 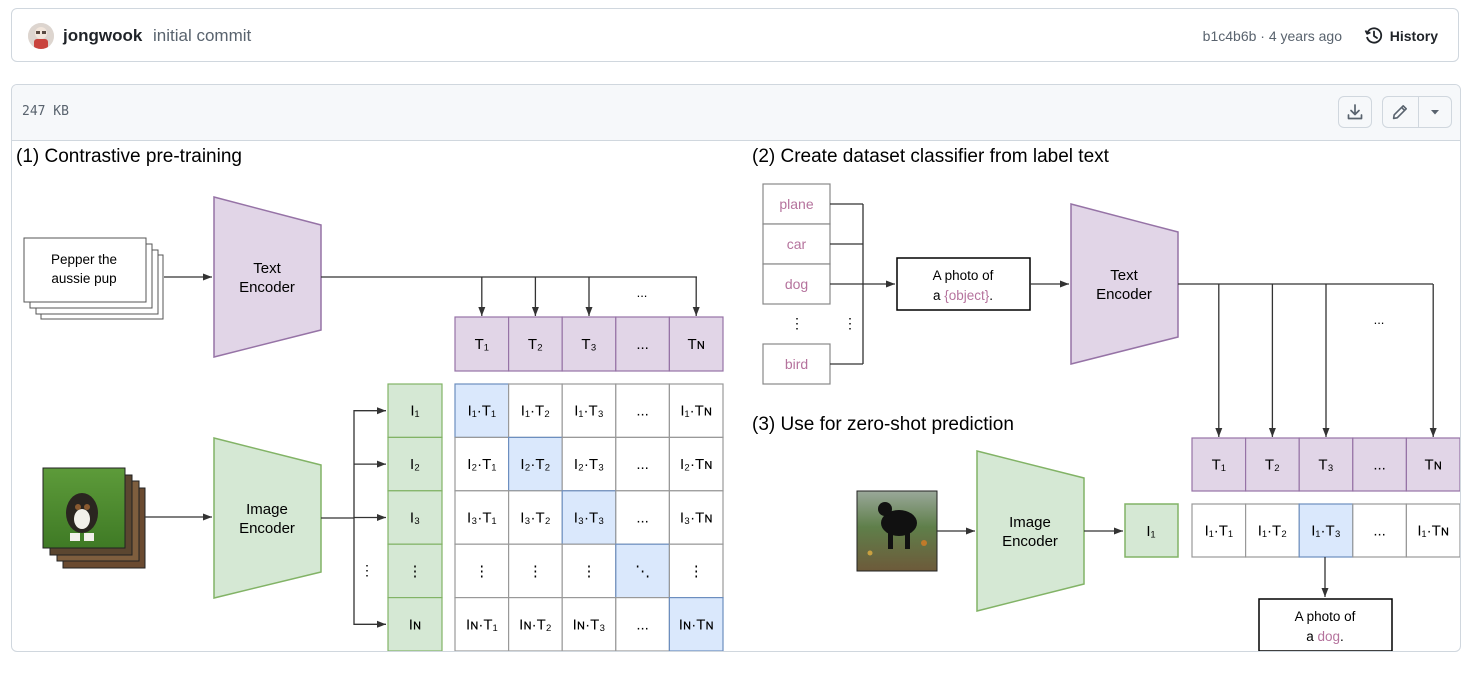 I want to click on text-encoder-label2: Encoder, so click(x=267, y=287).